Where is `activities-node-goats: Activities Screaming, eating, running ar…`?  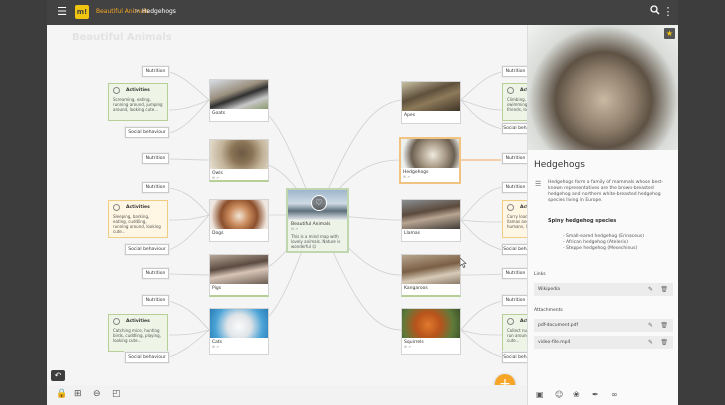 activities-node-goats: Activities Screaming, eating, running ar… is located at coordinates (138, 102).